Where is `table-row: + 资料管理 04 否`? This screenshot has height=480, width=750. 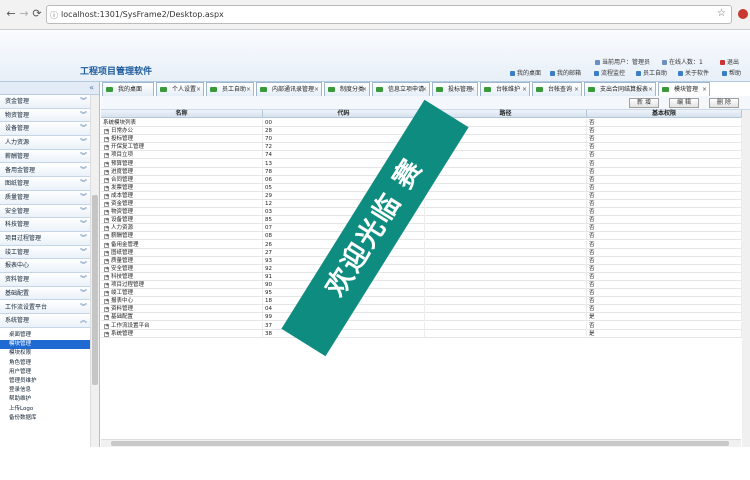 table-row: + 资料管理 04 否 is located at coordinates (421, 309).